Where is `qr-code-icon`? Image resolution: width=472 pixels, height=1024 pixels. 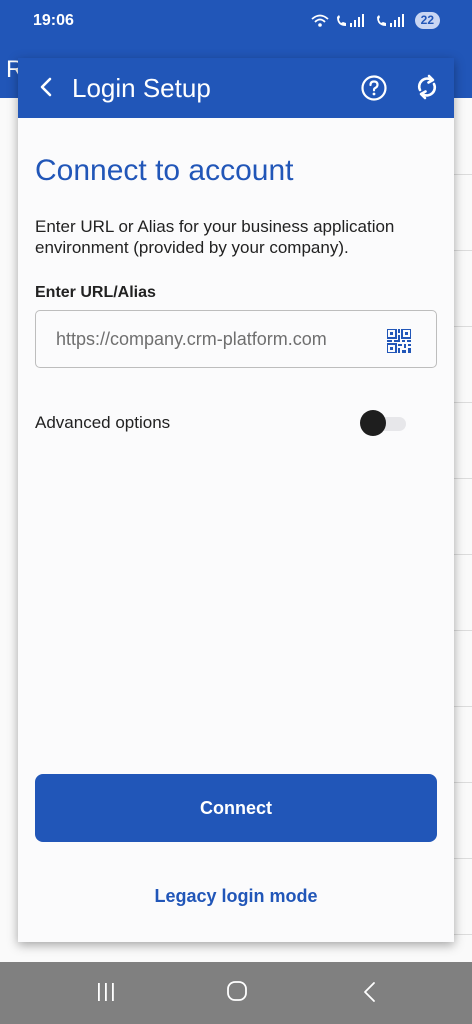
qr-code-icon is located at coordinates (399, 341).